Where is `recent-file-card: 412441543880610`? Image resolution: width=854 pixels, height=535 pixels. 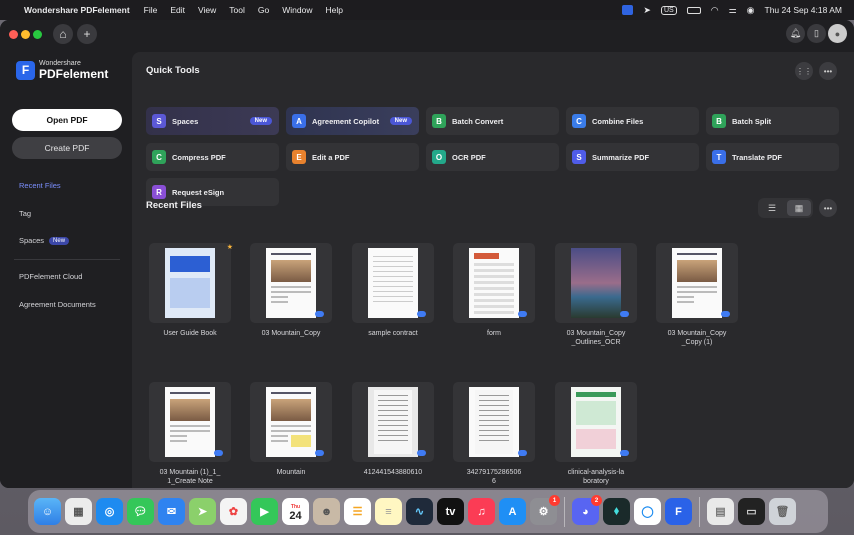 recent-file-card: 412441543880610 is located at coordinates (393, 429).